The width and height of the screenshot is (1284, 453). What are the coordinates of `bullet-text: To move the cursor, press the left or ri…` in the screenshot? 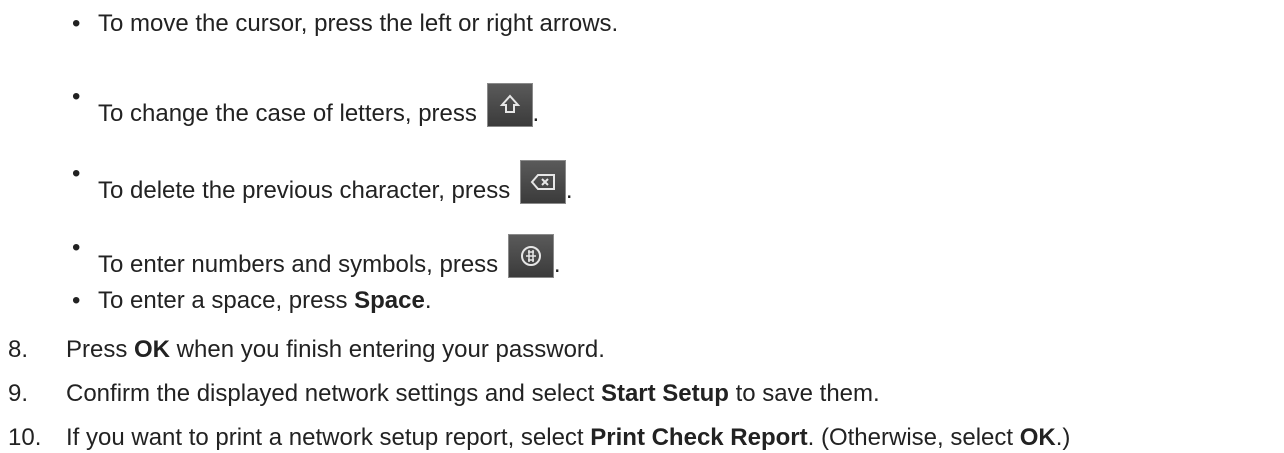 It's located at (358, 23).